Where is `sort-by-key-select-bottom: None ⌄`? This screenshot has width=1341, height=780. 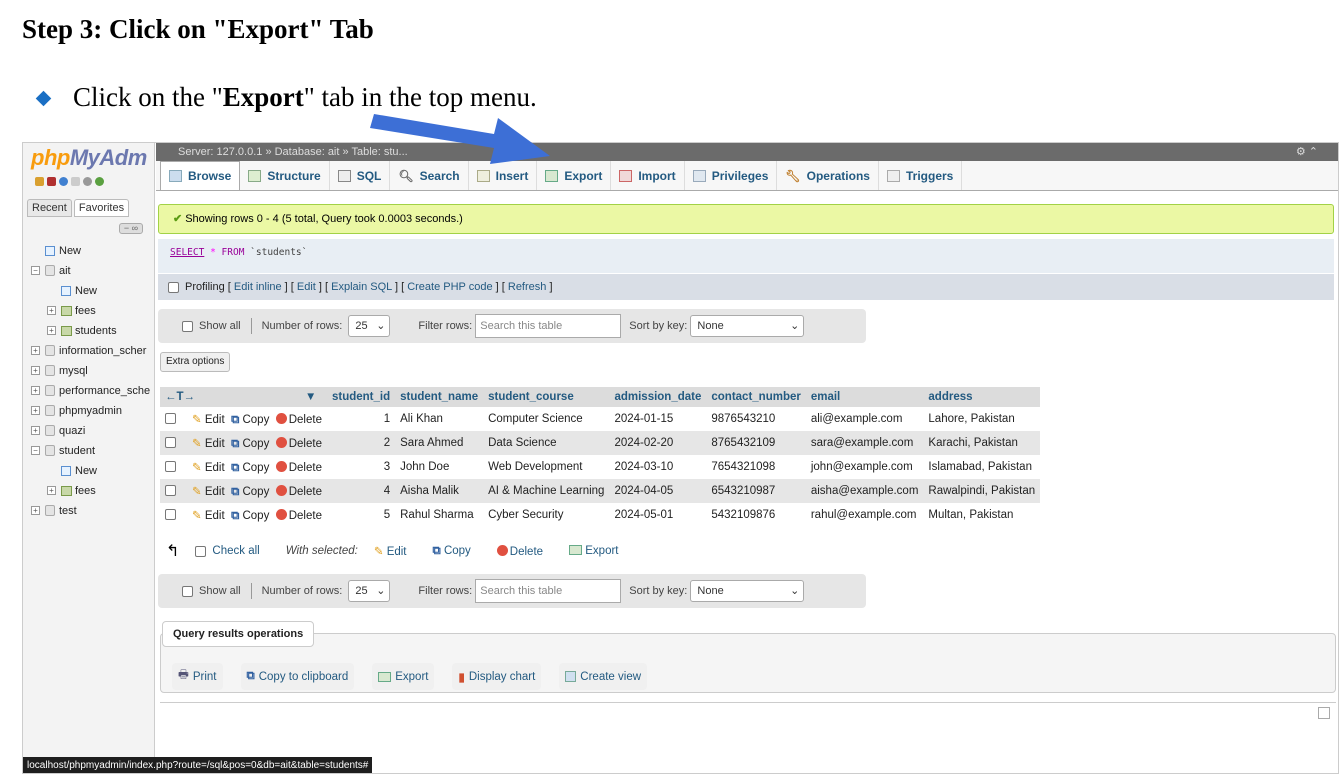 sort-by-key-select-bottom: None ⌄ is located at coordinates (747, 591).